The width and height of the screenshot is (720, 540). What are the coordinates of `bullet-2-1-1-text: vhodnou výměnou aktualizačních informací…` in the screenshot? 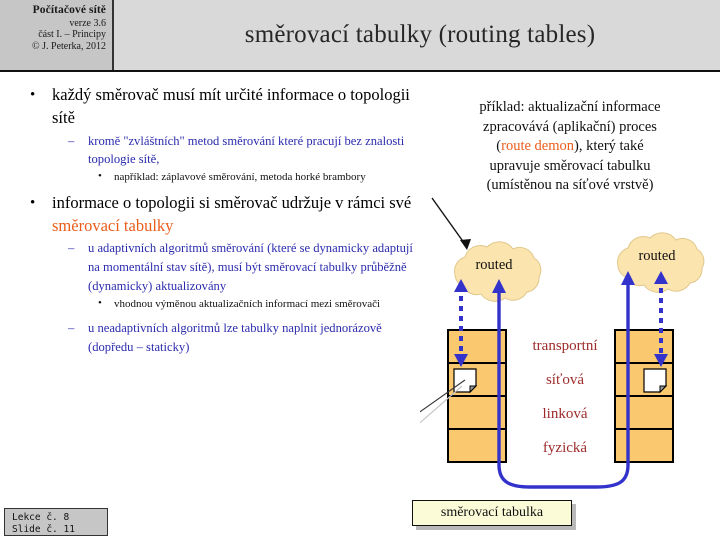 It's located at (247, 304).